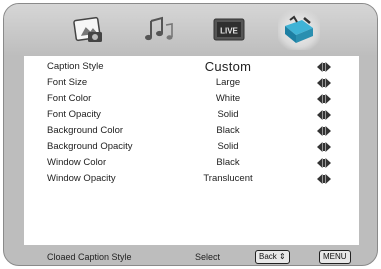  What do you see at coordinates (67, 82) in the screenshot?
I see `menu-item-label: Font Size` at bounding box center [67, 82].